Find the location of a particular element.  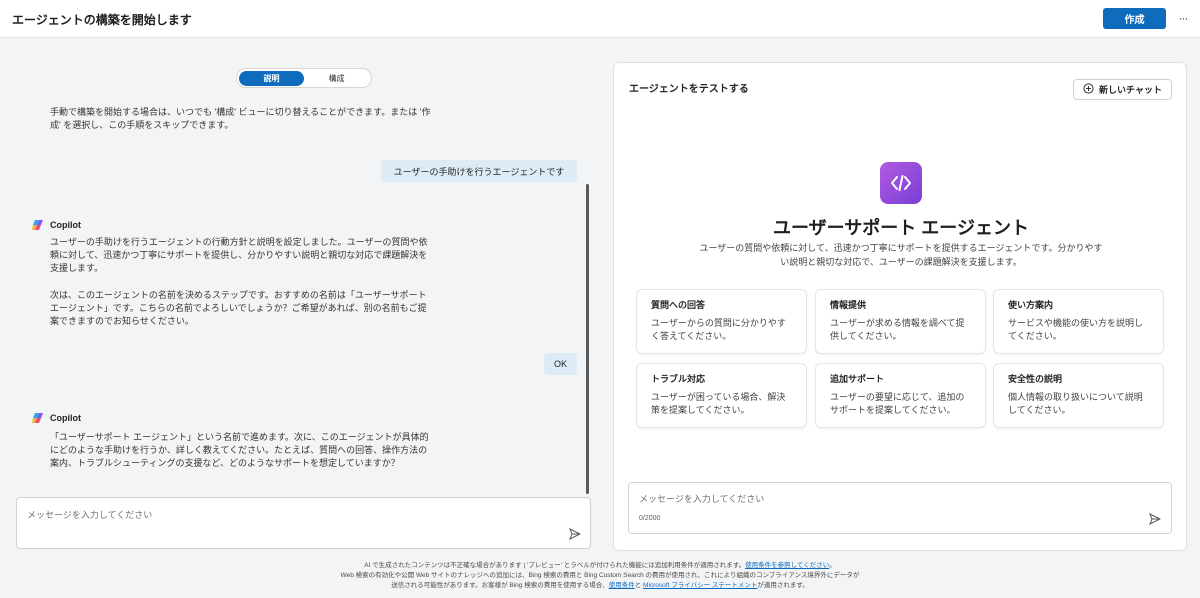

starter-card-desc: サービスや機能の使い方を説明してください。 is located at coordinates (1076, 329).